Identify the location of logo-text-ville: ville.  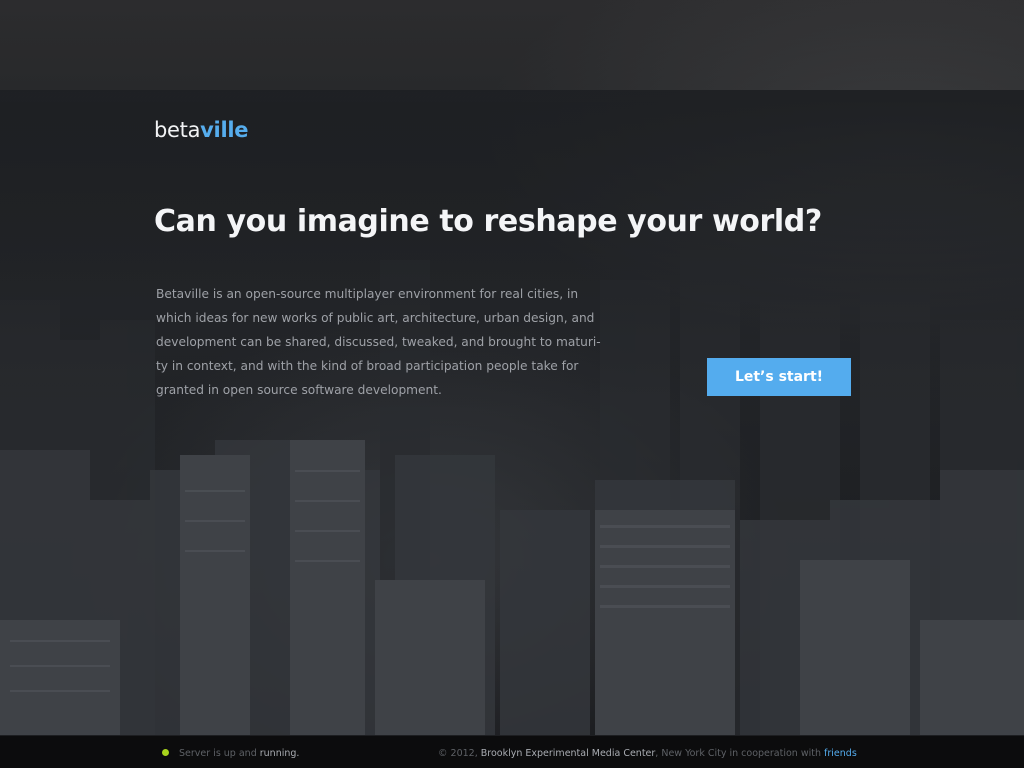
(224, 130).